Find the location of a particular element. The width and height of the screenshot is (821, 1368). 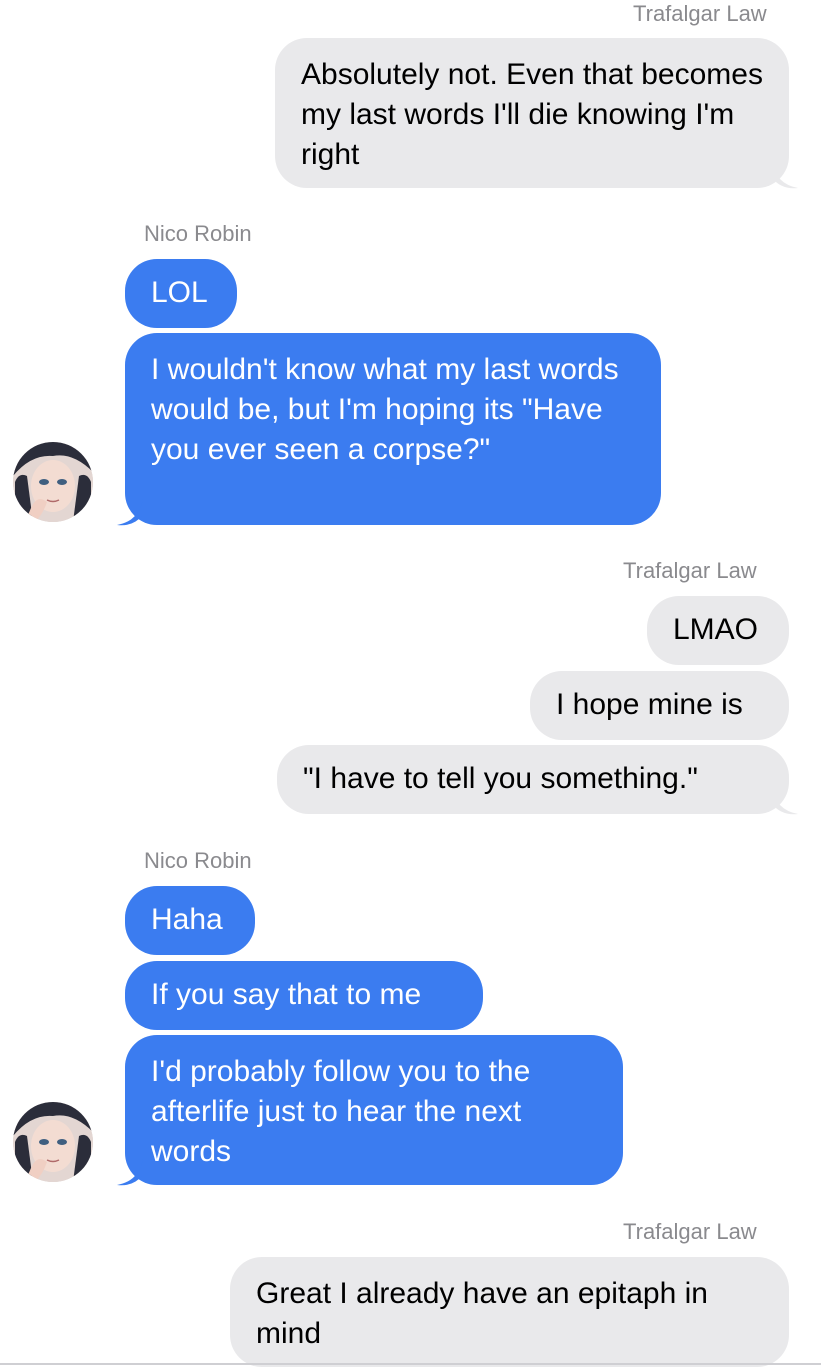

message-bubble-incoming: LOL is located at coordinates (181, 293).